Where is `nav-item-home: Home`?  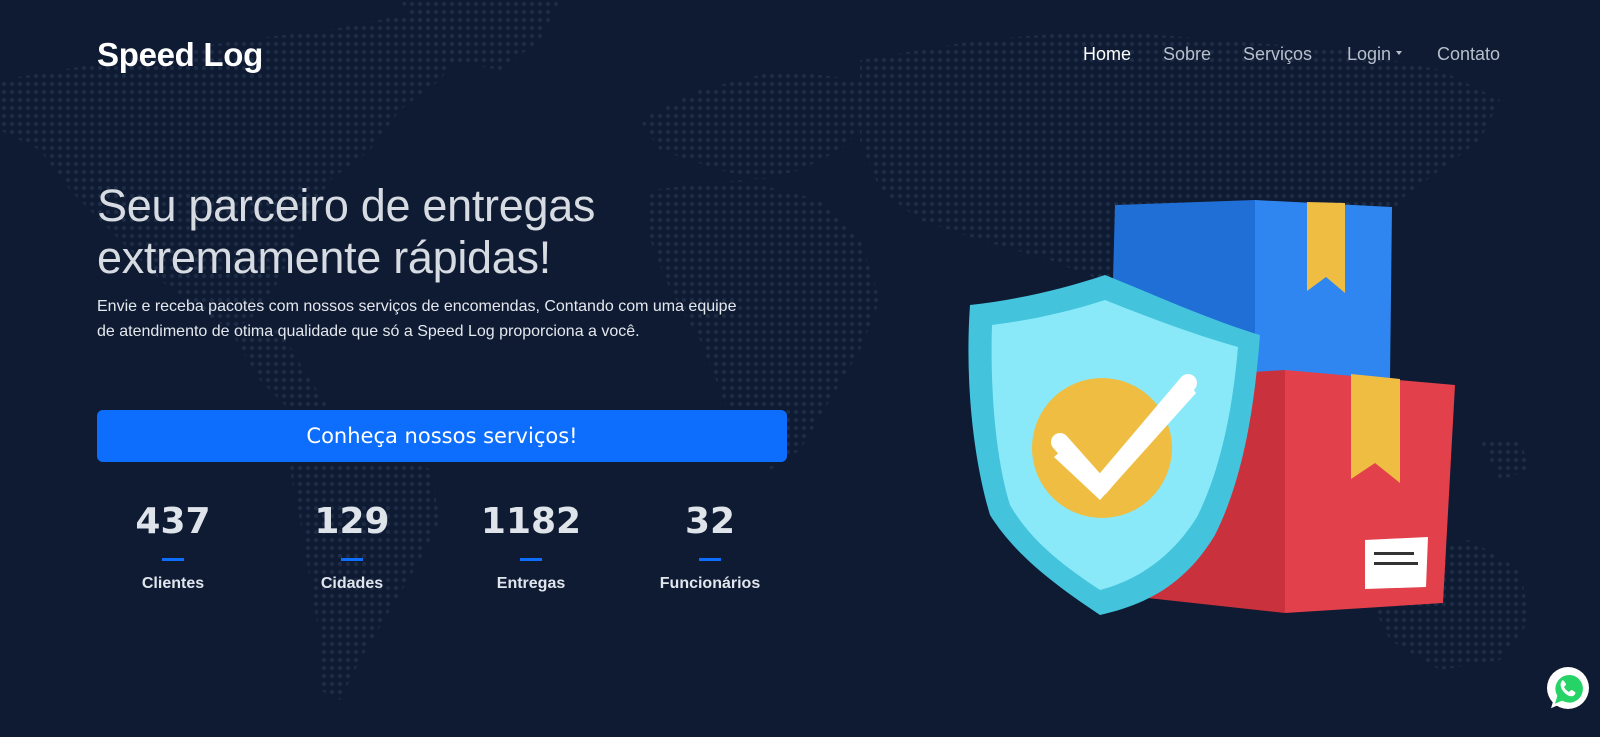 nav-item-home: Home is located at coordinates (1107, 54).